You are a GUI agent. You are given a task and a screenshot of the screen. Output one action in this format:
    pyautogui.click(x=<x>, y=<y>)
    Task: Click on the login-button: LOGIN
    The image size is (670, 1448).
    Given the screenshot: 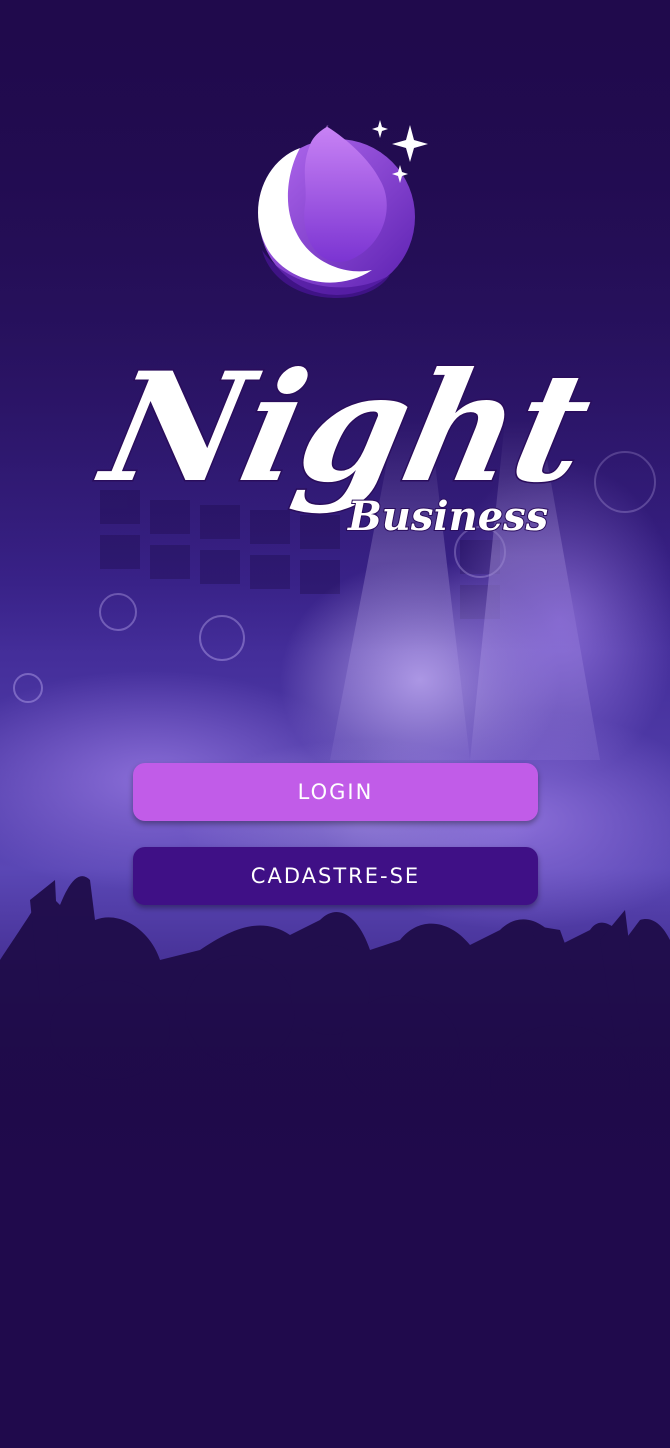 What is the action you would take?
    pyautogui.click(x=335, y=792)
    